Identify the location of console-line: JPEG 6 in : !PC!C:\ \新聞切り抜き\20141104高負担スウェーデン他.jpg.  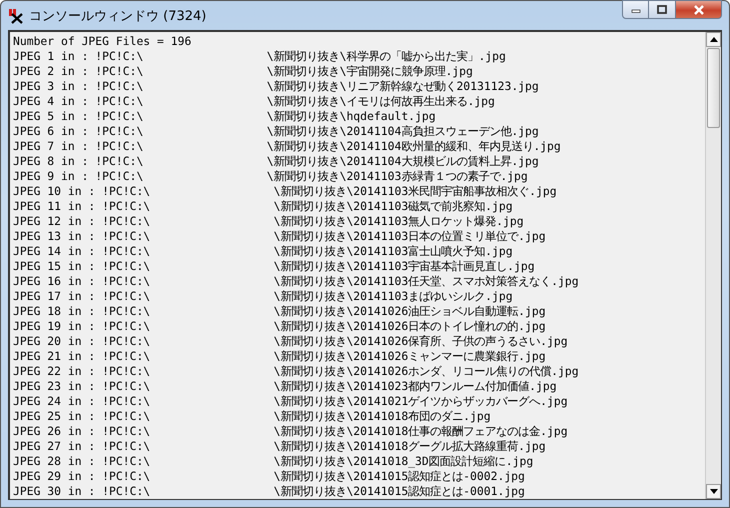
(276, 131).